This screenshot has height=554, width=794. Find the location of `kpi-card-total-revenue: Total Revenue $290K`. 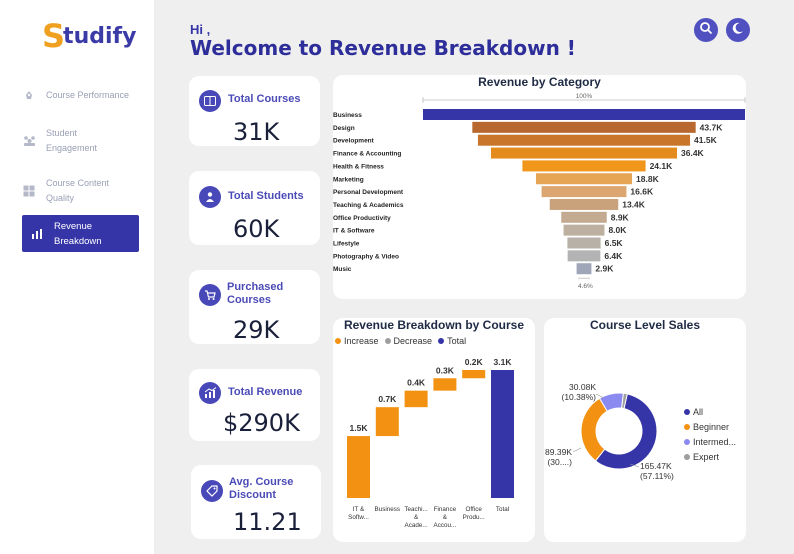

kpi-card-total-revenue: Total Revenue $290K is located at coordinates (254, 405).